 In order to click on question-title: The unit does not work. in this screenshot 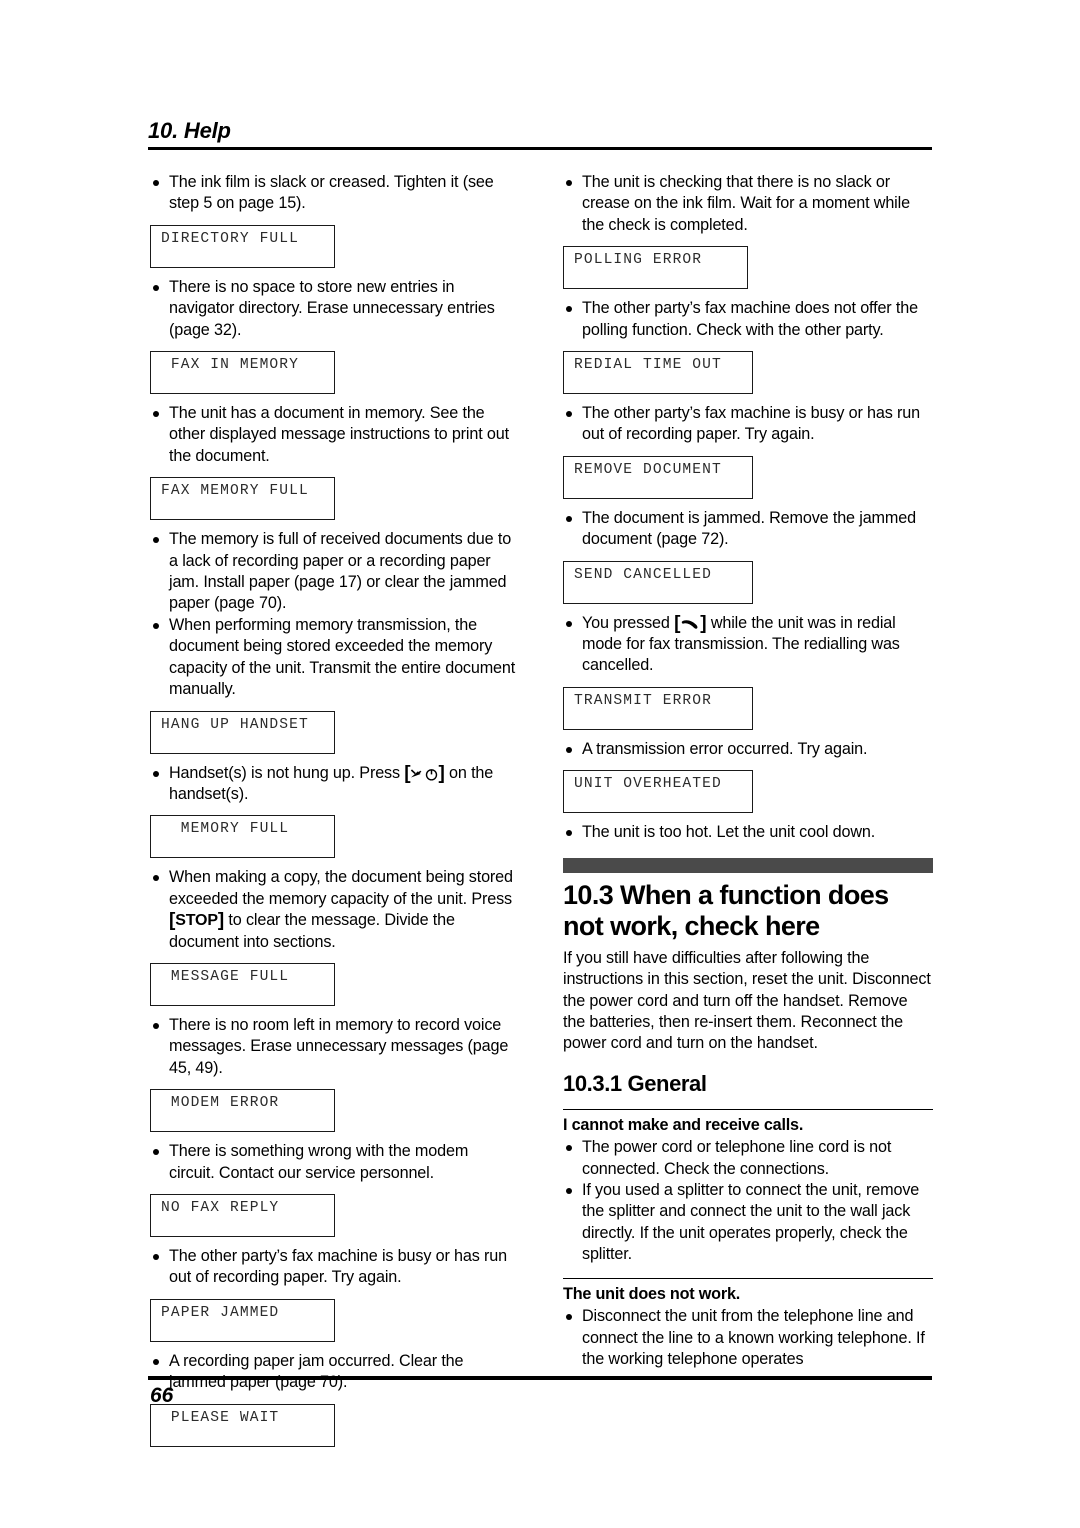, I will do `click(652, 1294)`.